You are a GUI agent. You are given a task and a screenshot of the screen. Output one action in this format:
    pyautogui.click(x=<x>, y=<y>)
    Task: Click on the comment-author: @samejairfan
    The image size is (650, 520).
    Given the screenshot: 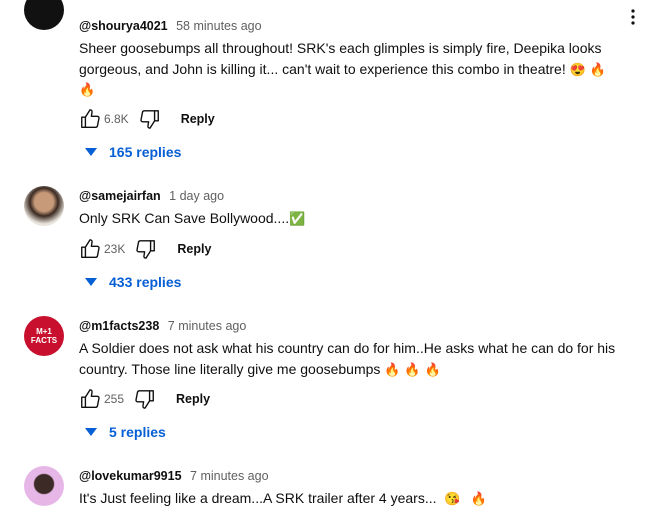 What is the action you would take?
    pyautogui.click(x=120, y=196)
    